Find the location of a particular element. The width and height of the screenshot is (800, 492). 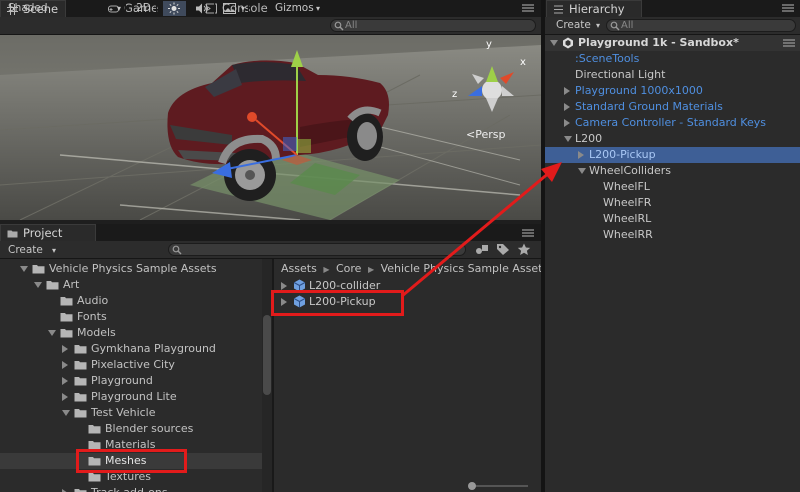

folder-tree-item: Audio is located at coordinates (131, 301).